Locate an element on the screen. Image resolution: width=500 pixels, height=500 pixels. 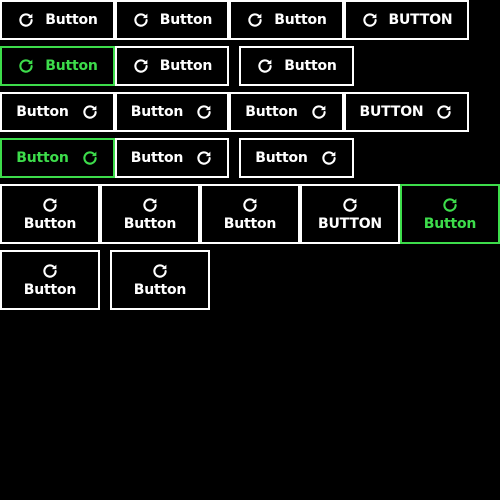
icon-left-button-4: BUTTON is located at coordinates (406, 20).